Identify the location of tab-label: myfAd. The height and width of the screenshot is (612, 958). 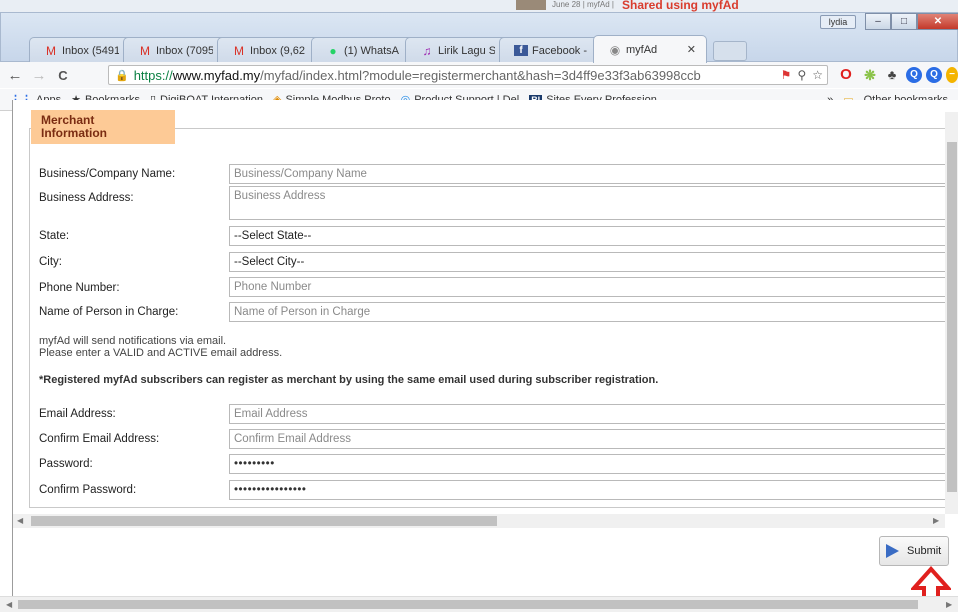
(642, 49).